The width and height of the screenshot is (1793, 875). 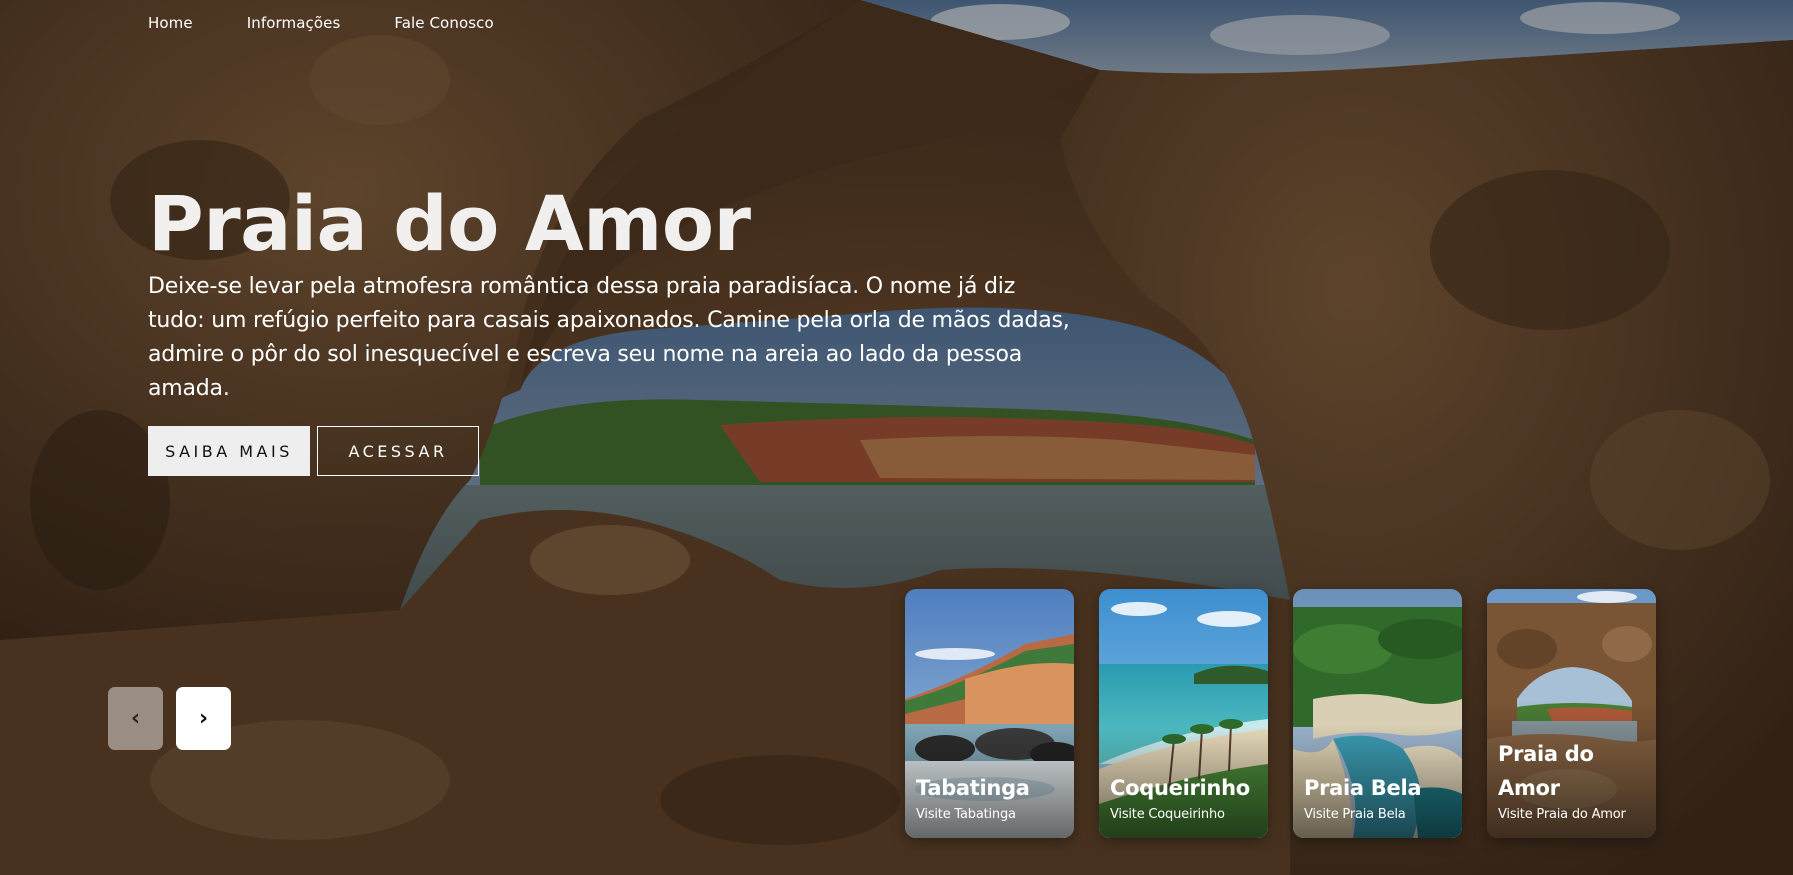 What do you see at coordinates (398, 451) in the screenshot?
I see `acessar-button: ACESSAR` at bounding box center [398, 451].